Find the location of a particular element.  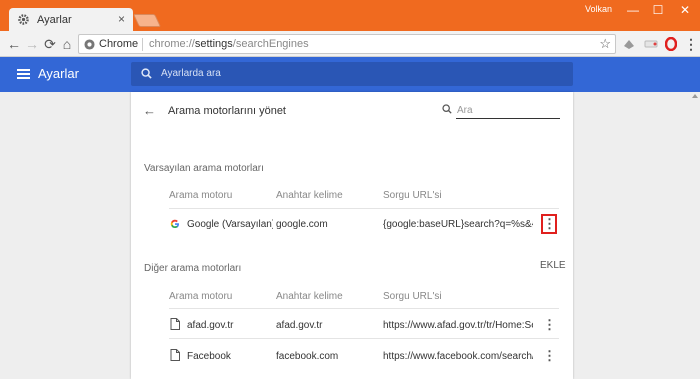

scrollbar is located at coordinates (695, 235).